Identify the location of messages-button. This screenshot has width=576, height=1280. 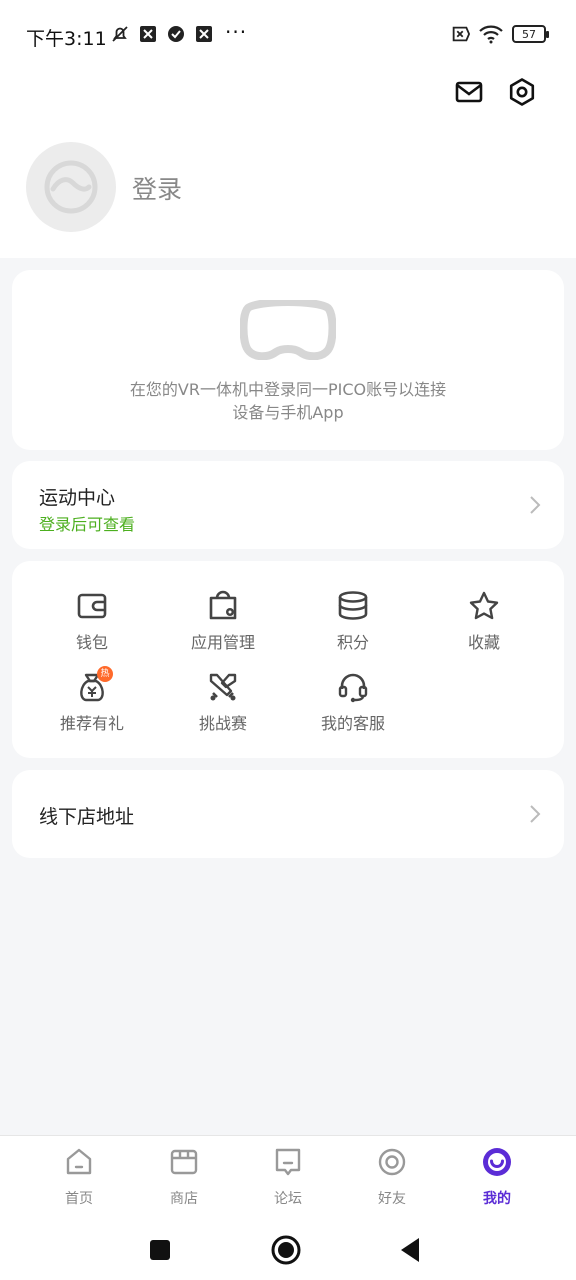
(469, 92).